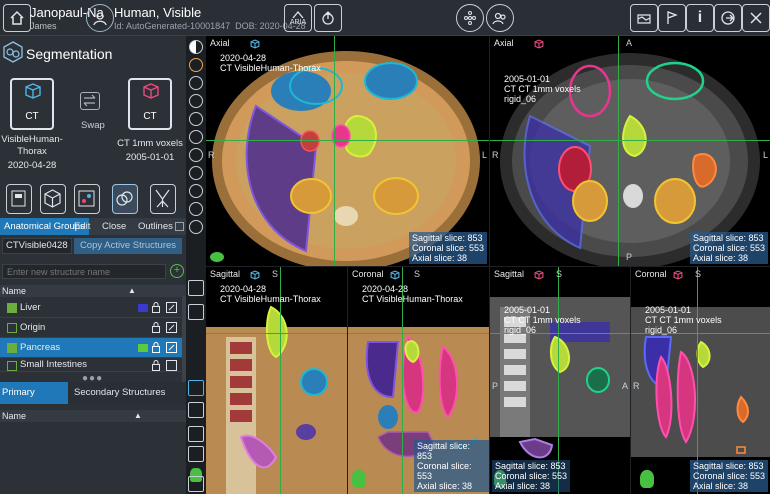 The height and width of the screenshot is (494, 770). I want to click on structure-set-name-input: CTVisible0428, so click(37, 246).